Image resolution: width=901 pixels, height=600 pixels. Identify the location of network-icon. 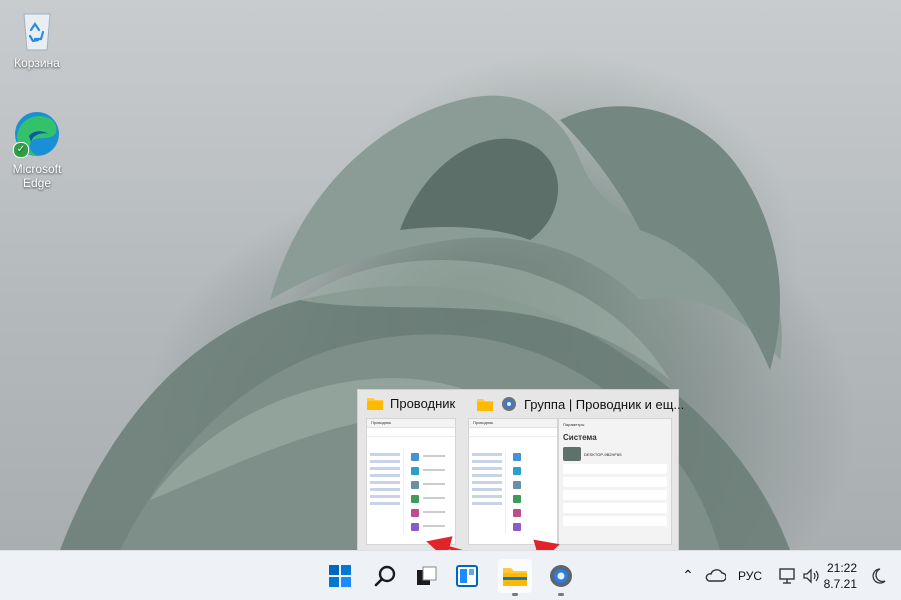
(788, 576).